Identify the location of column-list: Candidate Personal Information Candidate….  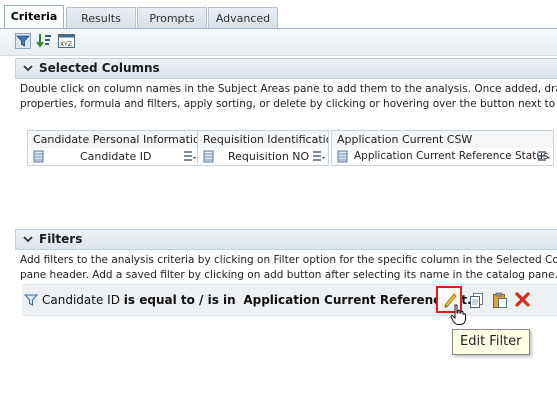
(286, 149).